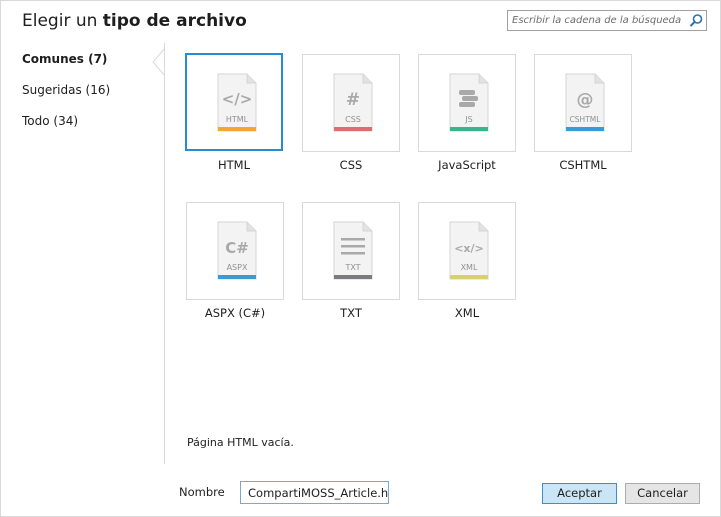 The image size is (721, 517). I want to click on svg-text: <x/>, so click(469, 248).